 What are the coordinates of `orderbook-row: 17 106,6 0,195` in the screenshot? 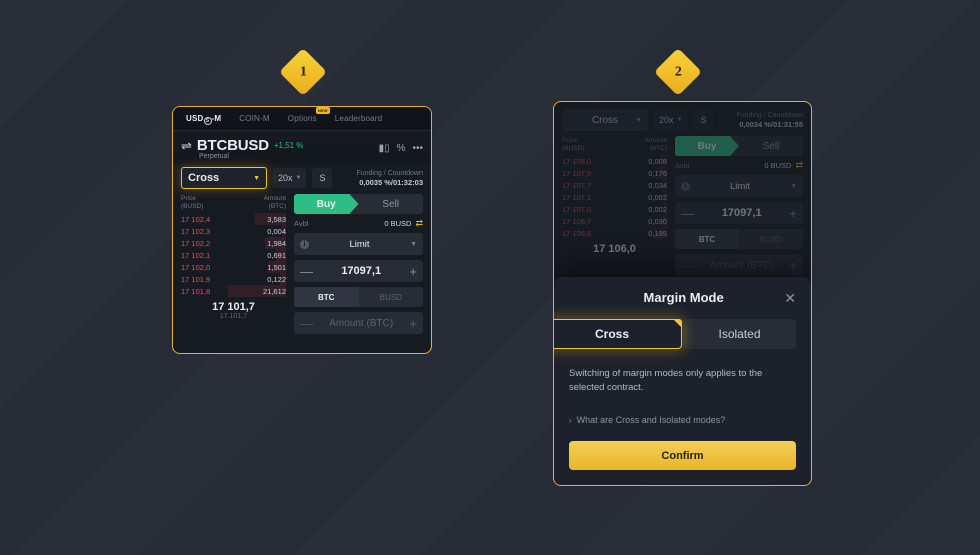 It's located at (614, 233).